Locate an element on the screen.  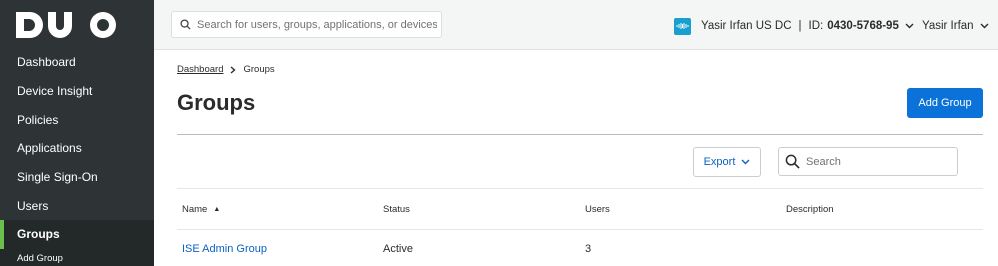
user-menu: Yasir Irfan is located at coordinates (955, 26).